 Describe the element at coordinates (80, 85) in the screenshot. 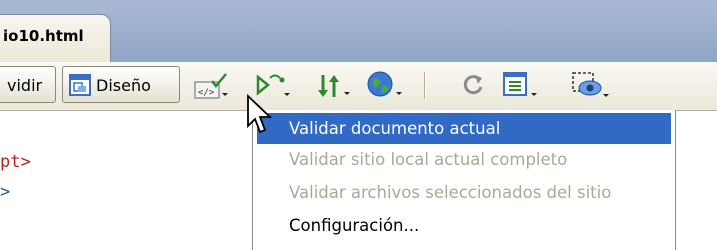

I see `design-view-icon` at that location.